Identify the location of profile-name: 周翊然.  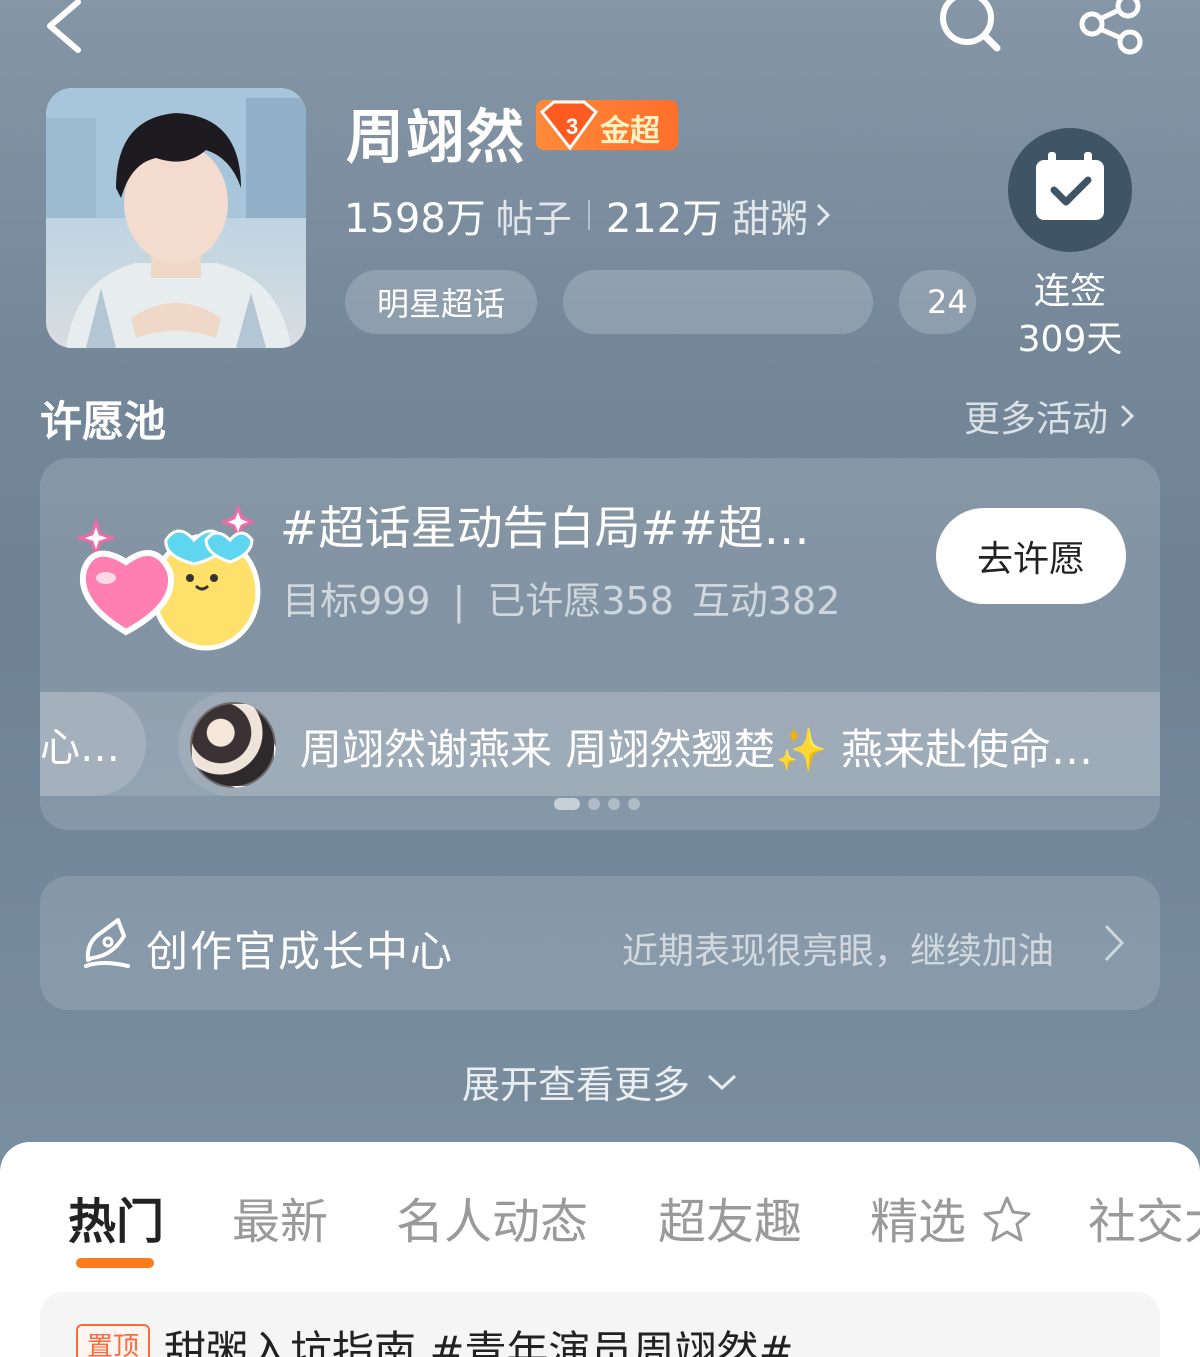
(436, 137).